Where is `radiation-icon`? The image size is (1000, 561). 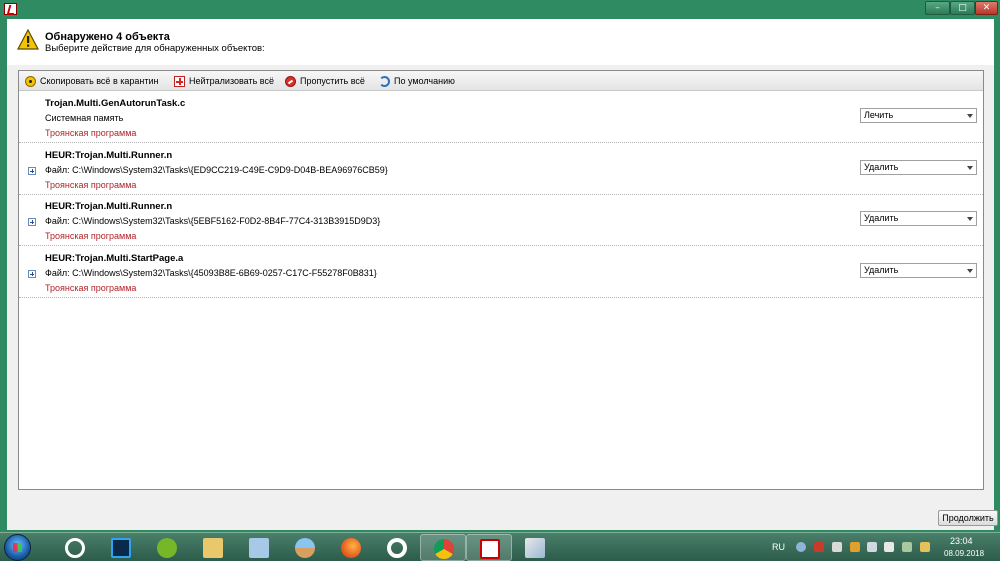 radiation-icon is located at coordinates (30, 81).